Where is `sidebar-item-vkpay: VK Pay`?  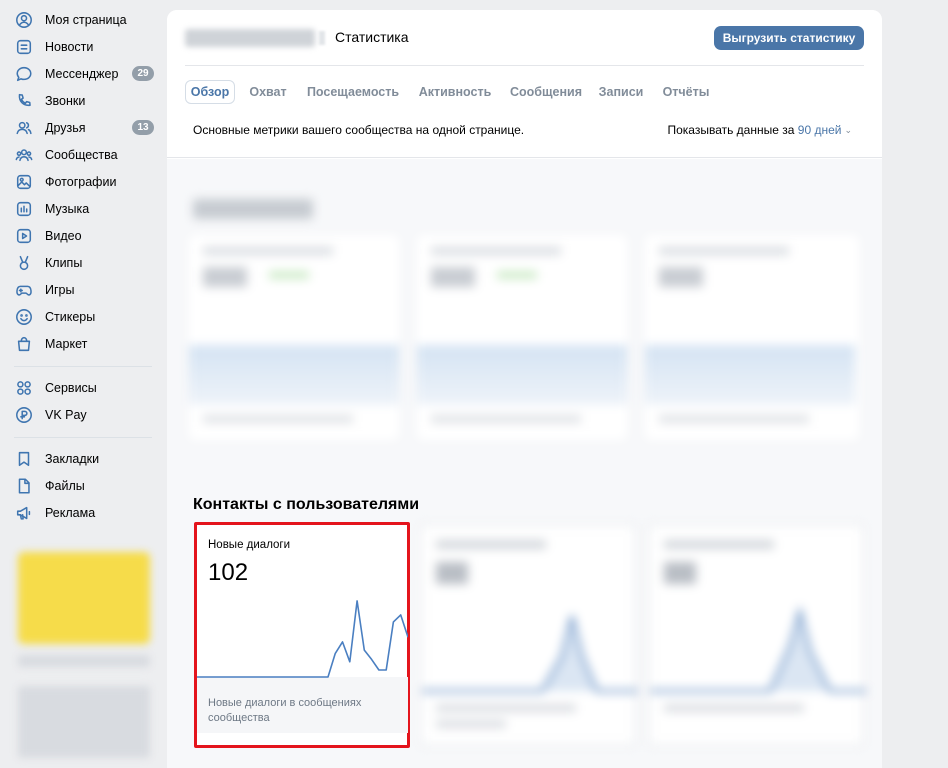
sidebar-item-vkpay: VK Pay is located at coordinates (86, 414).